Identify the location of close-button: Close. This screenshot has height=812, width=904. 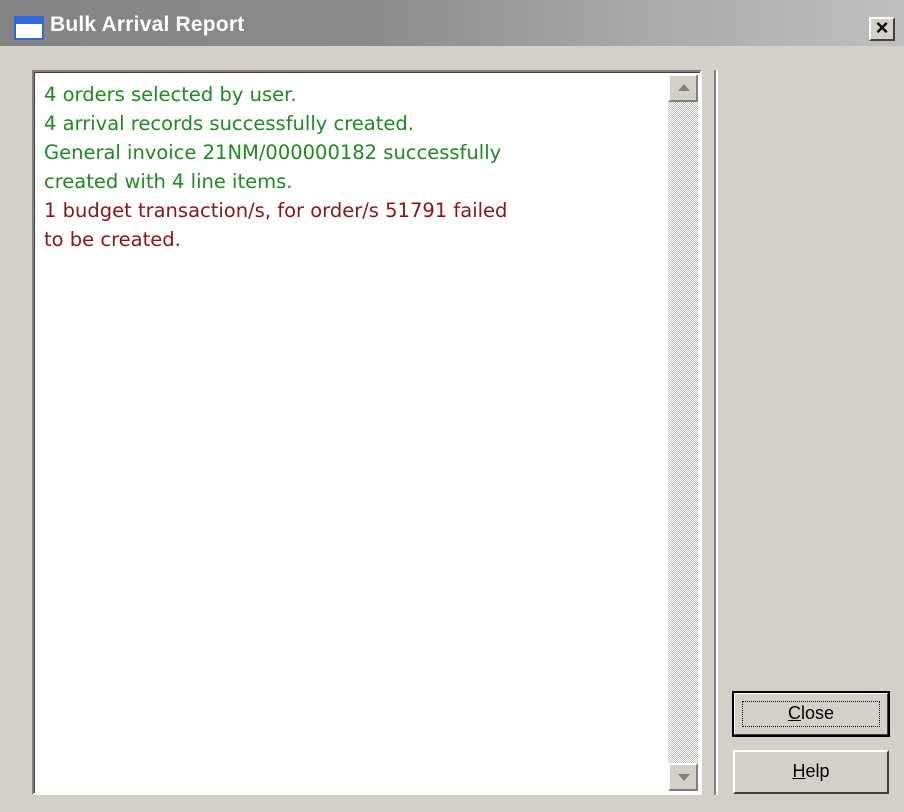
(811, 714).